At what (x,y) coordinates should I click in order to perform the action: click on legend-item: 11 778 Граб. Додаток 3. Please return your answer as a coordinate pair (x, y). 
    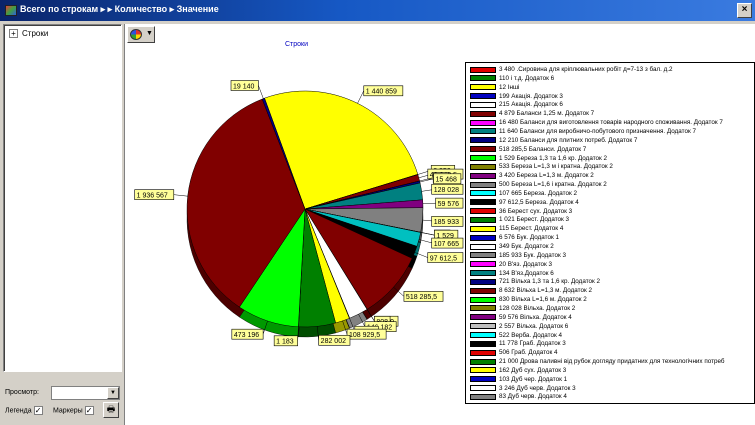
    Looking at the image, I should click on (518, 344).